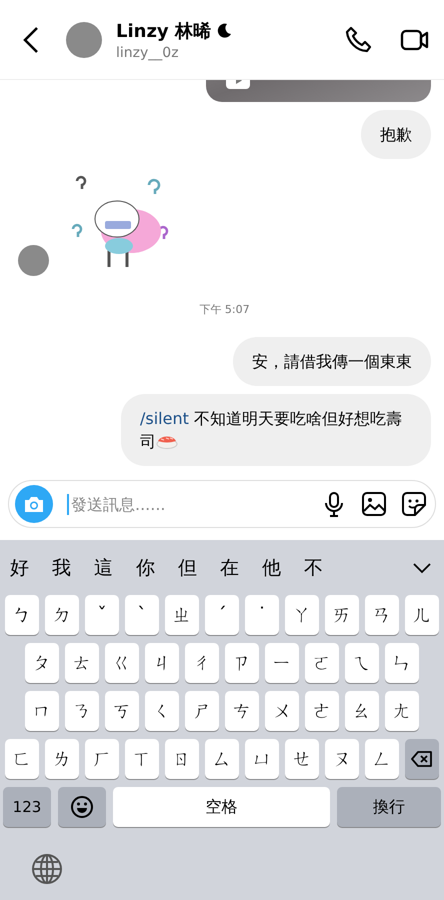 The width and height of the screenshot is (444, 900). Describe the element at coordinates (231, 567) in the screenshot. I see `candidate-word: 在` at that location.